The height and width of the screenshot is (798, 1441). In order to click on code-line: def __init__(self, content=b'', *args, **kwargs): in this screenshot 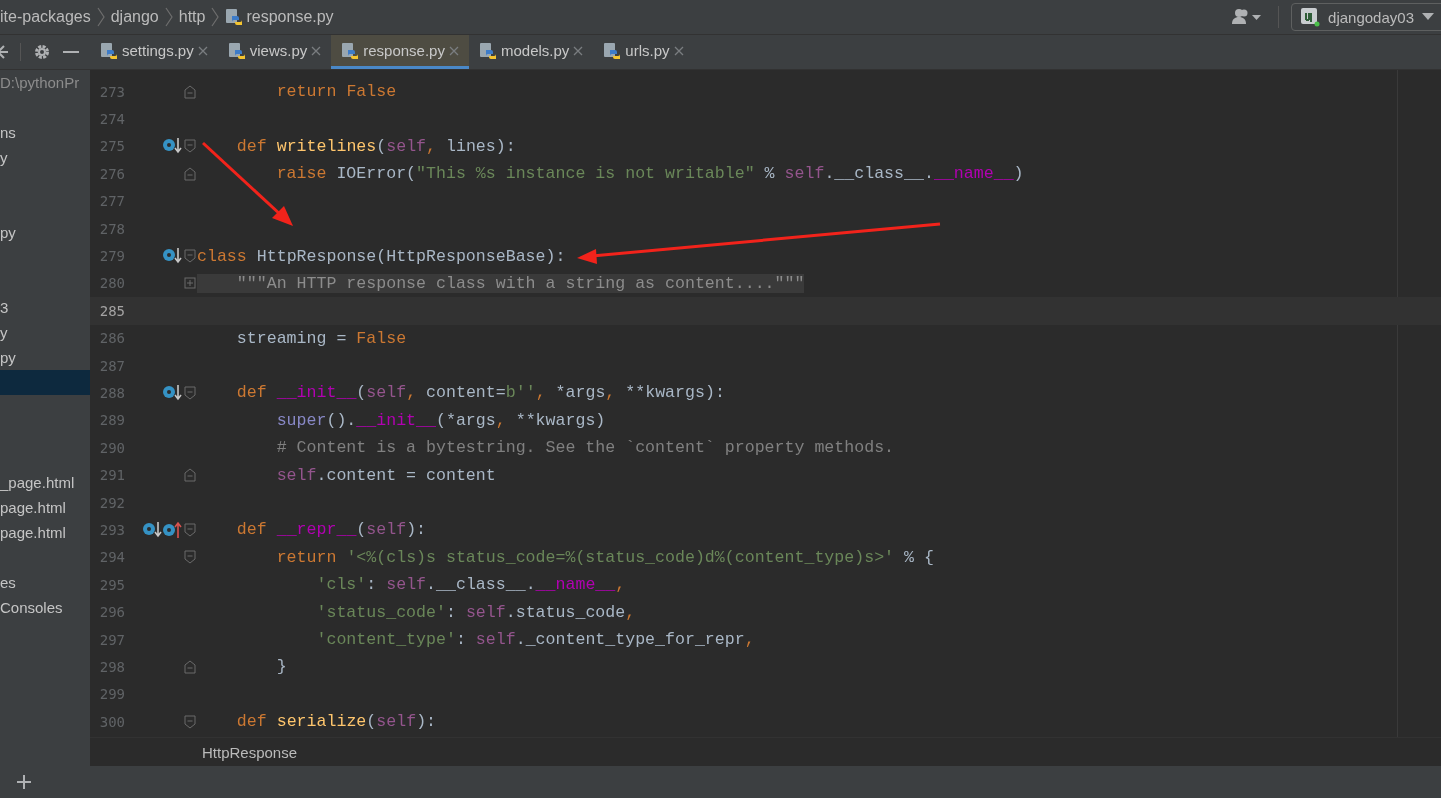, I will do `click(480, 393)`.